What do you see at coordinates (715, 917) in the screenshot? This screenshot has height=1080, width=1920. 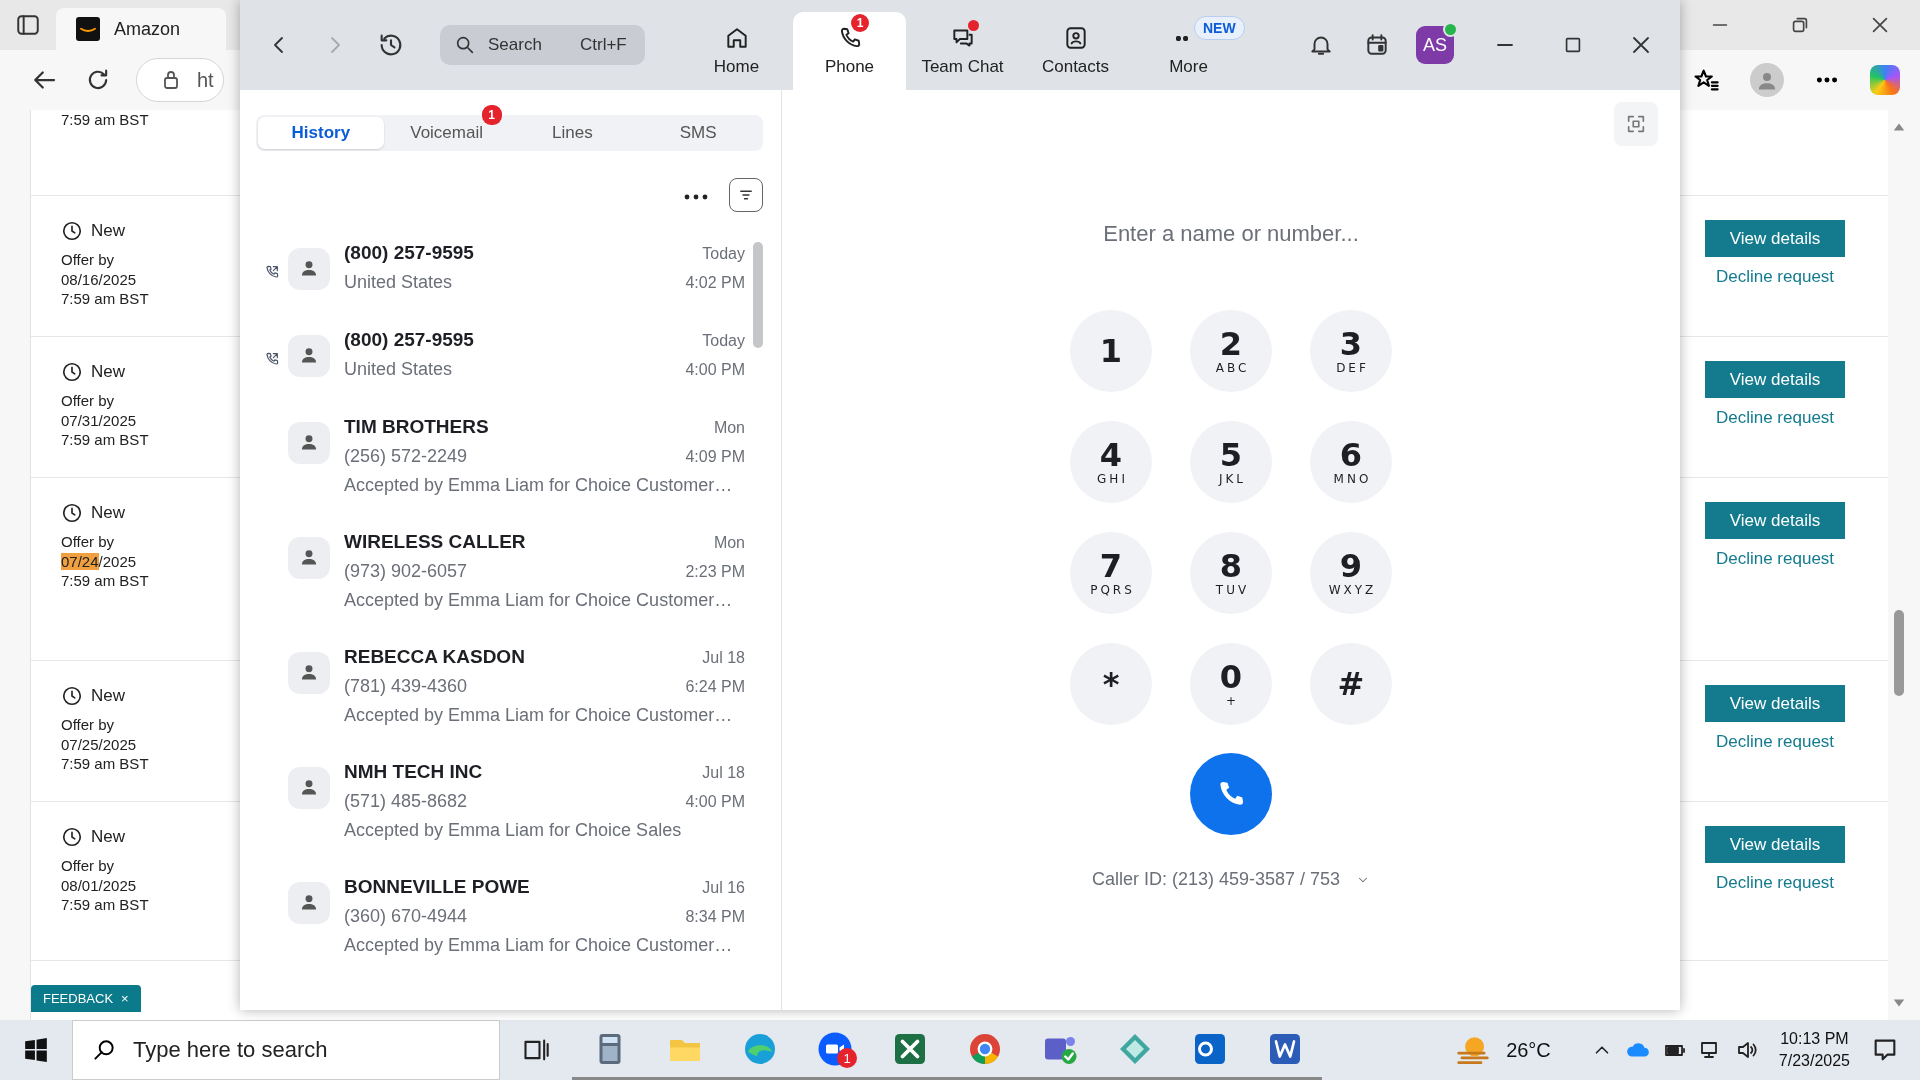 I see `call-time: 8:34 PM` at bounding box center [715, 917].